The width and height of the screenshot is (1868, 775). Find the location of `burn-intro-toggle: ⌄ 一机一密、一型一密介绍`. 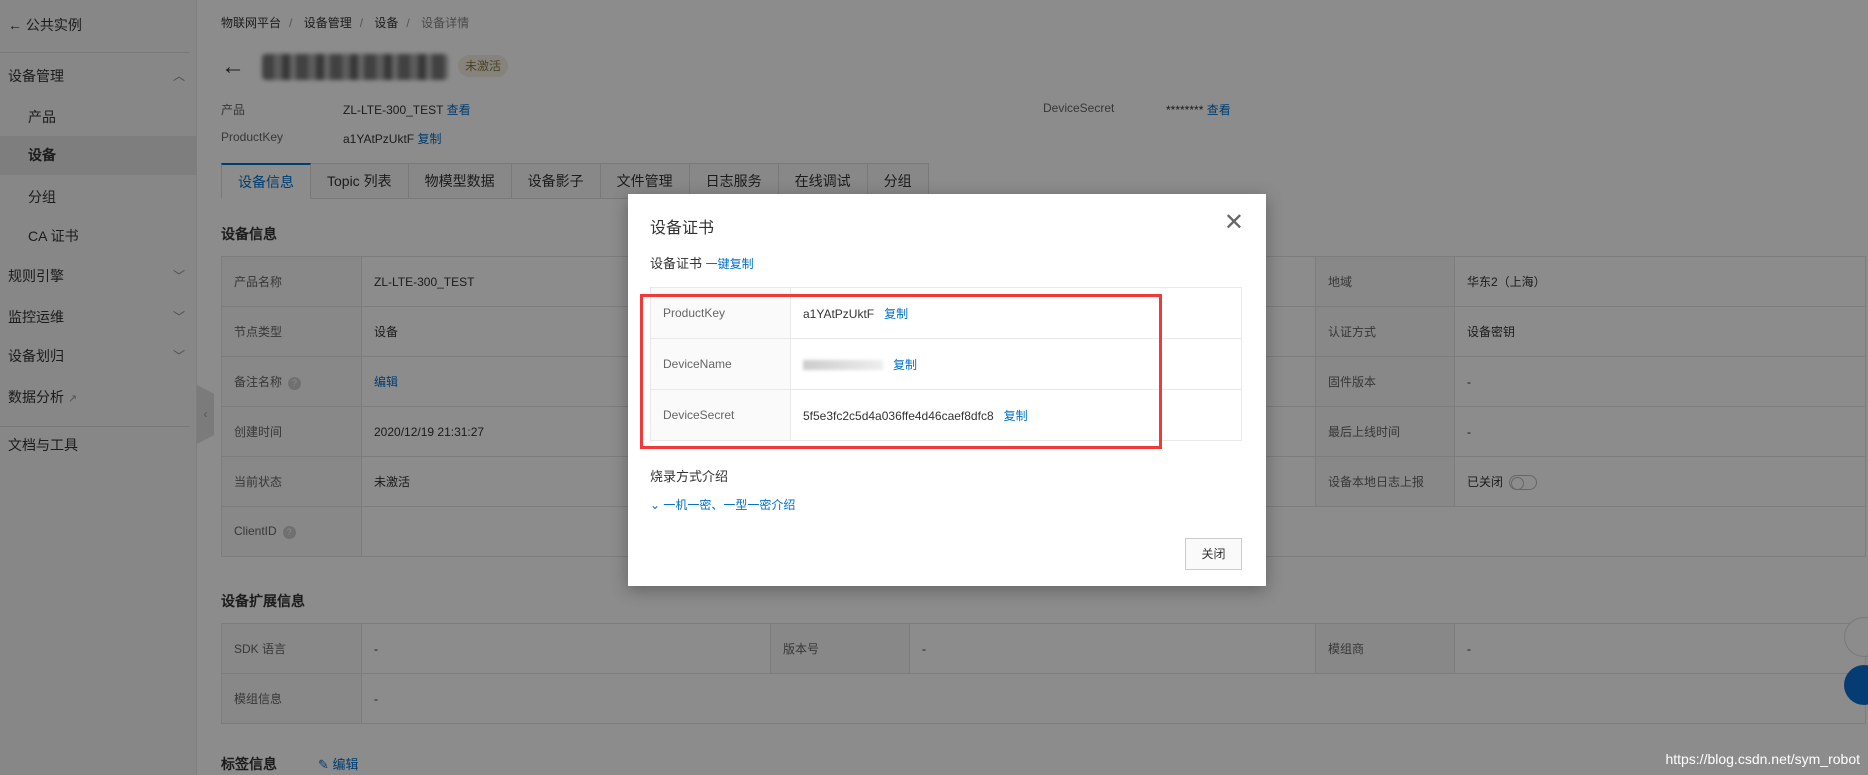

burn-intro-toggle: ⌄ 一机一密、一型一密介绍 is located at coordinates (722, 504).